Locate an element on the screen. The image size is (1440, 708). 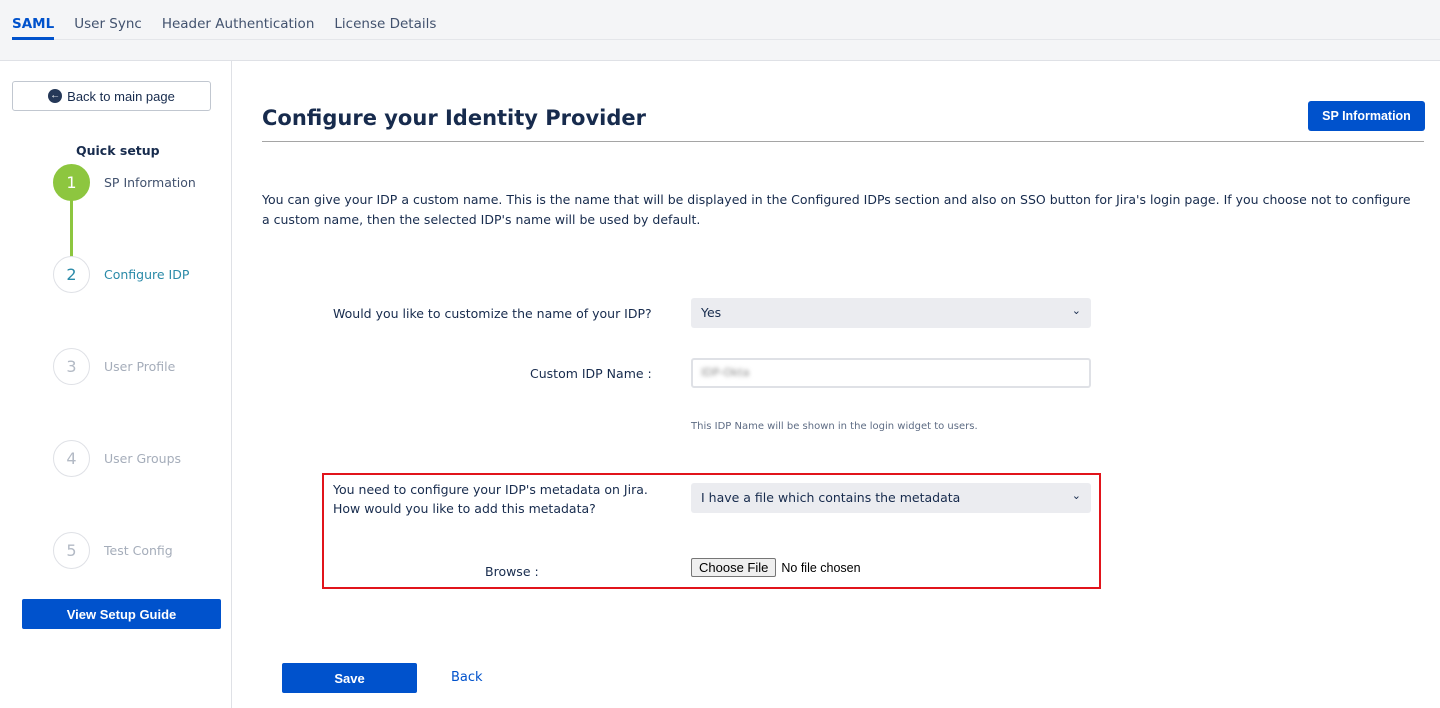
save-button: Save is located at coordinates (349, 678).